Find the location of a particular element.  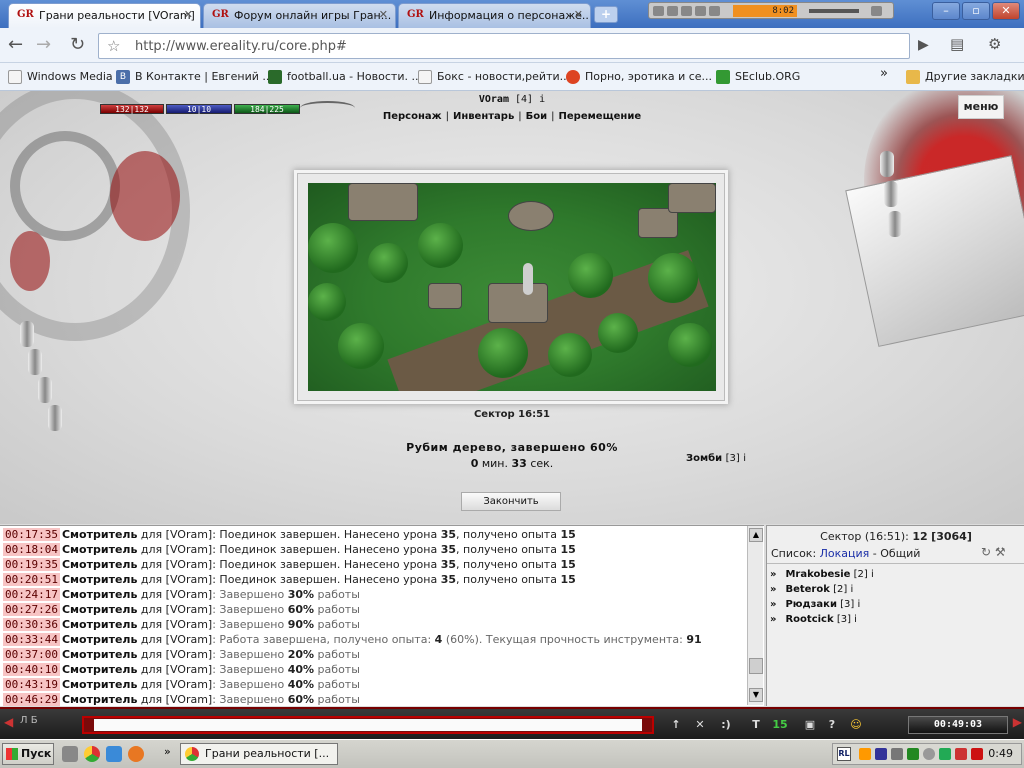

volume-slider is located at coordinates (834, 11).